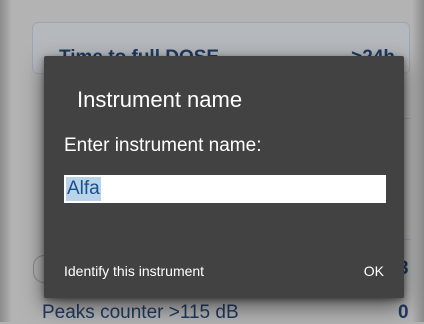 The height and width of the screenshot is (324, 424). Describe the element at coordinates (140, 312) in the screenshot. I see `peaks-counter-label: Peaks counter >115 dB` at that location.